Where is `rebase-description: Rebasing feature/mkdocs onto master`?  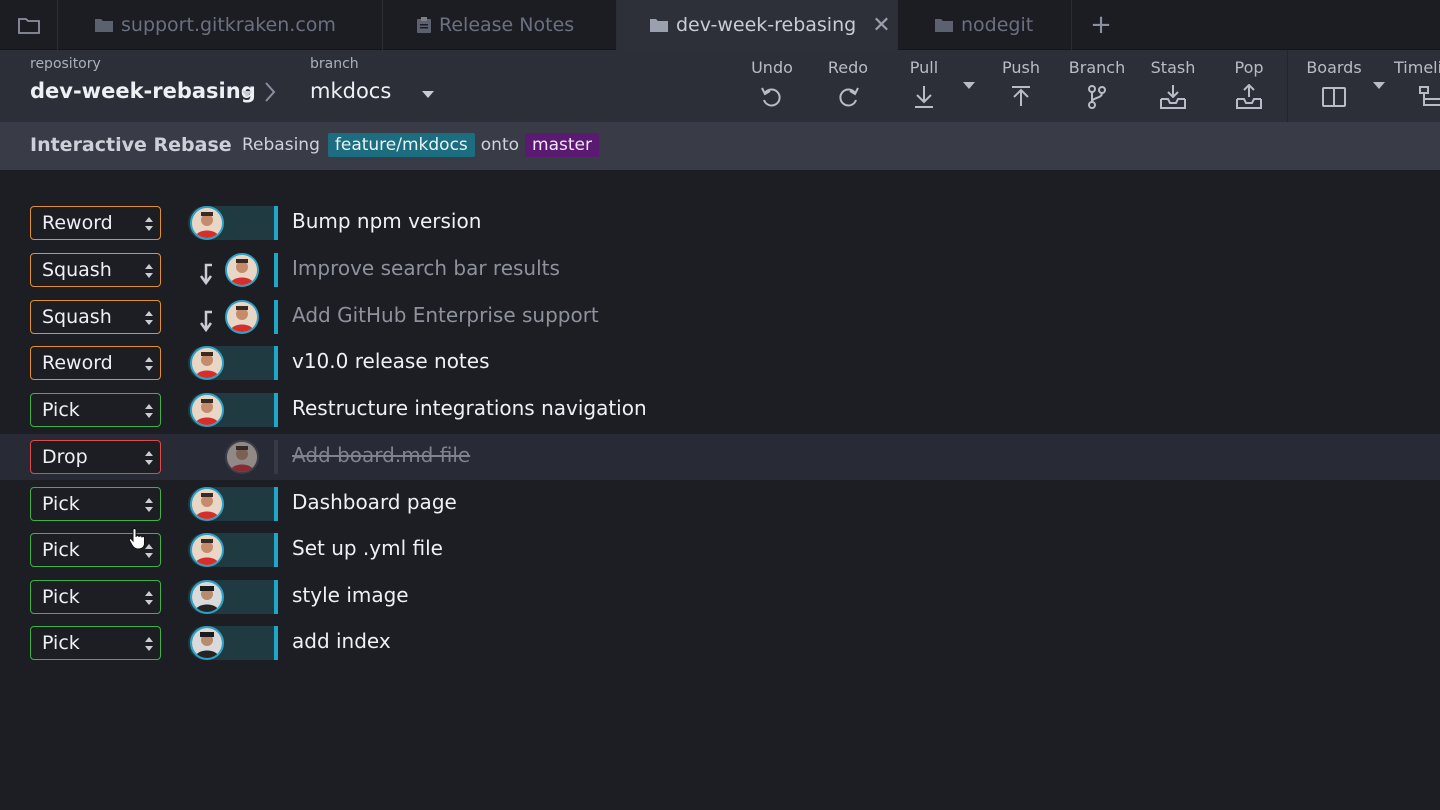
rebase-description: Rebasing feature/mkdocs onto master is located at coordinates (423, 145).